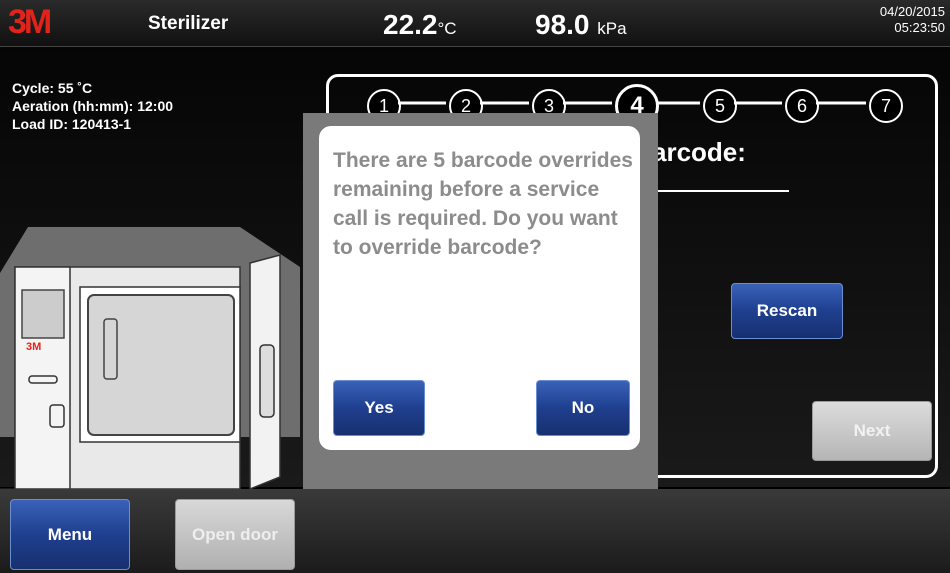  I want to click on aeration-label: Aeration (hh:mm): 12:00, so click(93, 106).